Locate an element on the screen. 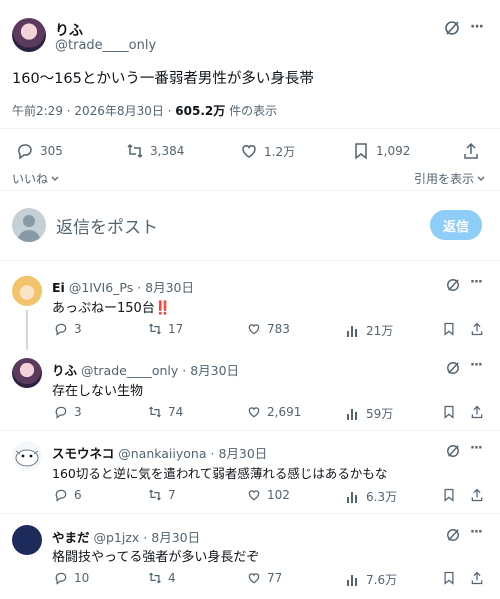 The height and width of the screenshot is (599, 500). reply-header: りふ @trade____only · 8月30日 is located at coordinates (145, 369).